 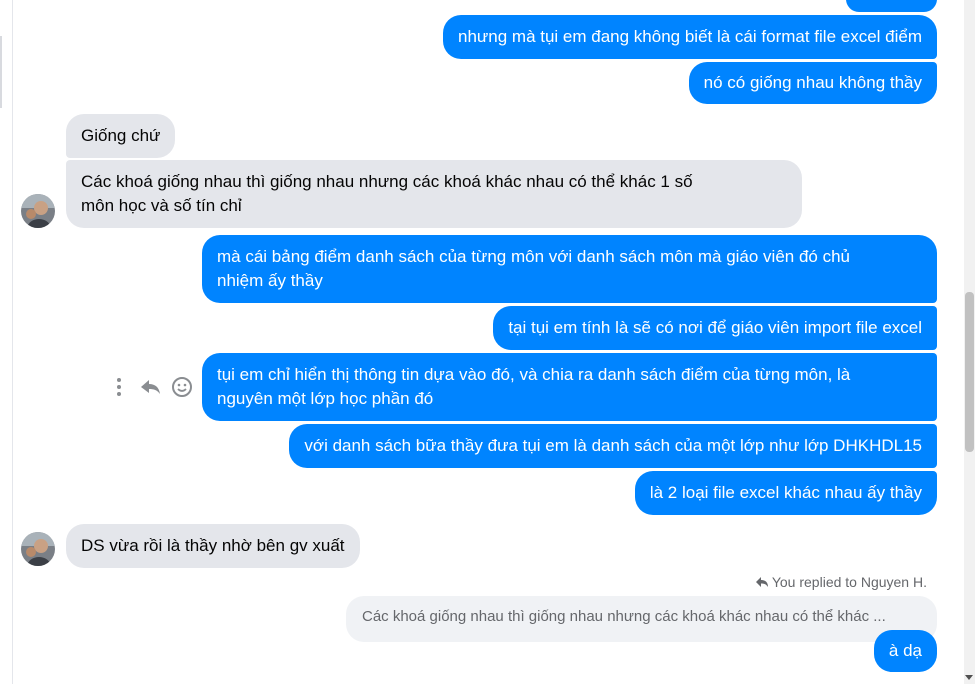 I want to click on message-text-line: nhiệm ấy thầy, so click(x=270, y=280).